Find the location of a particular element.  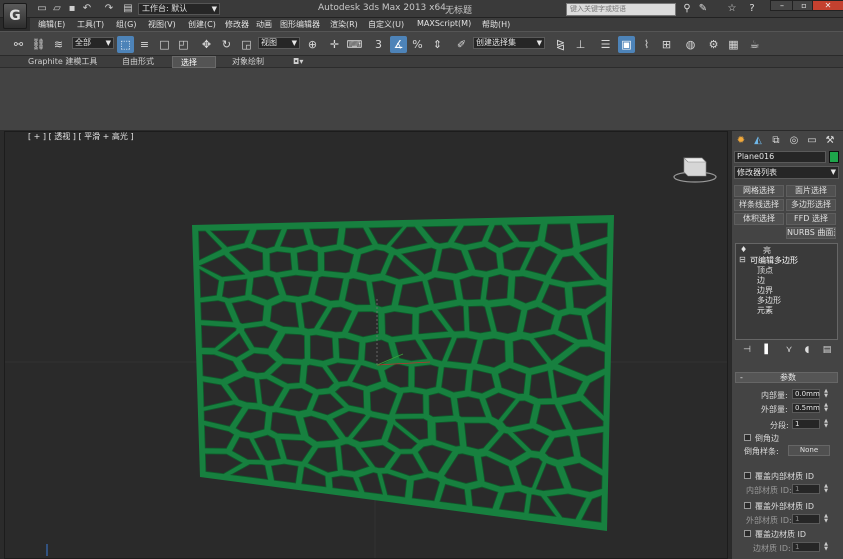

menu-help: 帮助(H) is located at coordinates (496, 24).